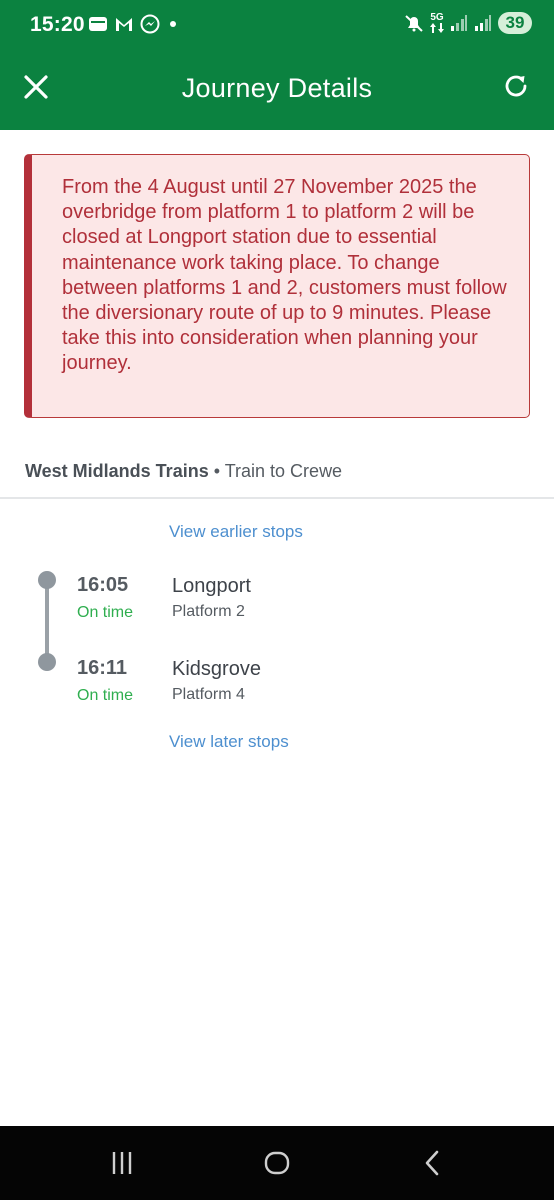  I want to click on data-arrows-icon, so click(437, 28).